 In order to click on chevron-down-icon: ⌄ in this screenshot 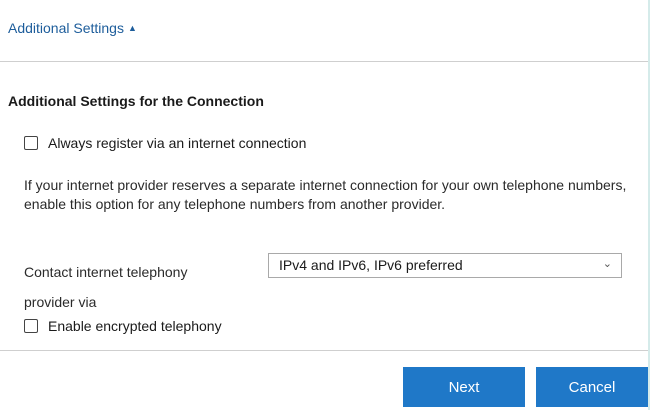, I will do `click(607, 264)`.